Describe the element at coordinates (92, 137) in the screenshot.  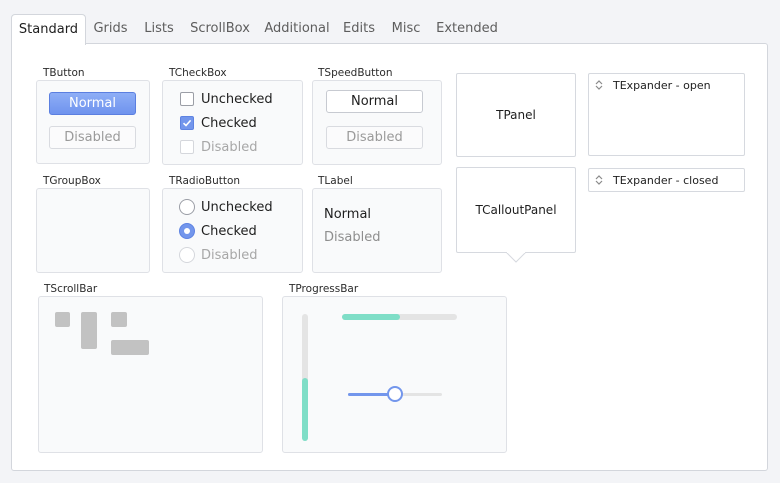
I see `disabled-button: Disabled` at that location.